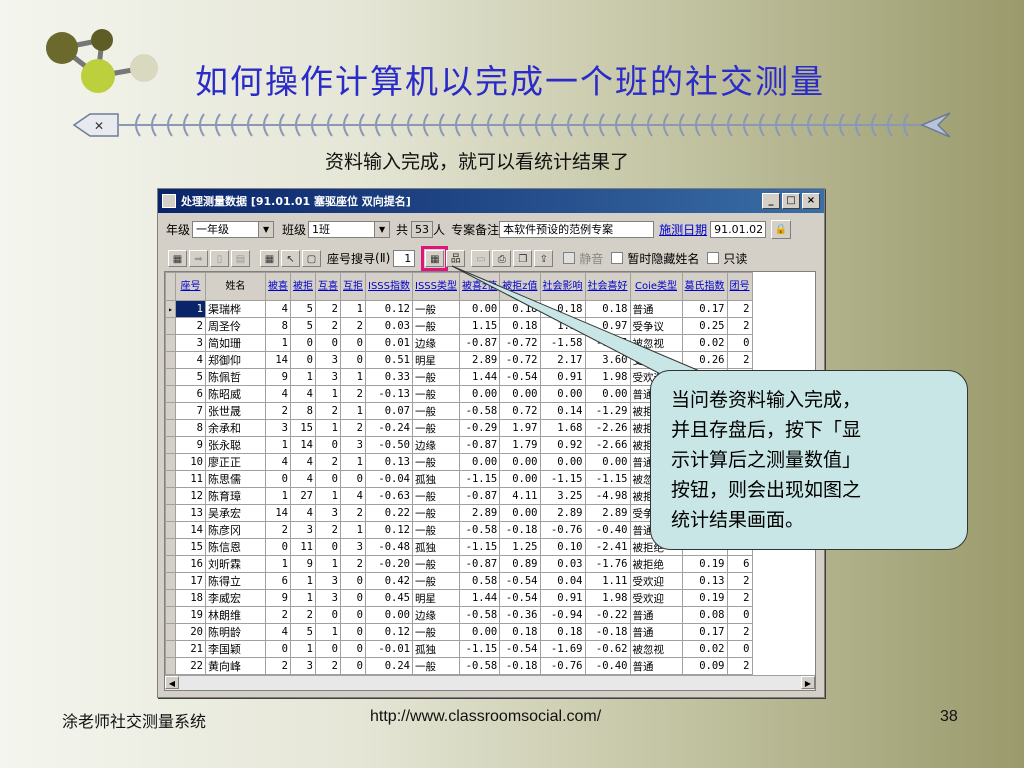 The width and height of the screenshot is (1024, 768). What do you see at coordinates (607, 649) in the screenshot?
I see `table-cell: -0.62` at bounding box center [607, 649].